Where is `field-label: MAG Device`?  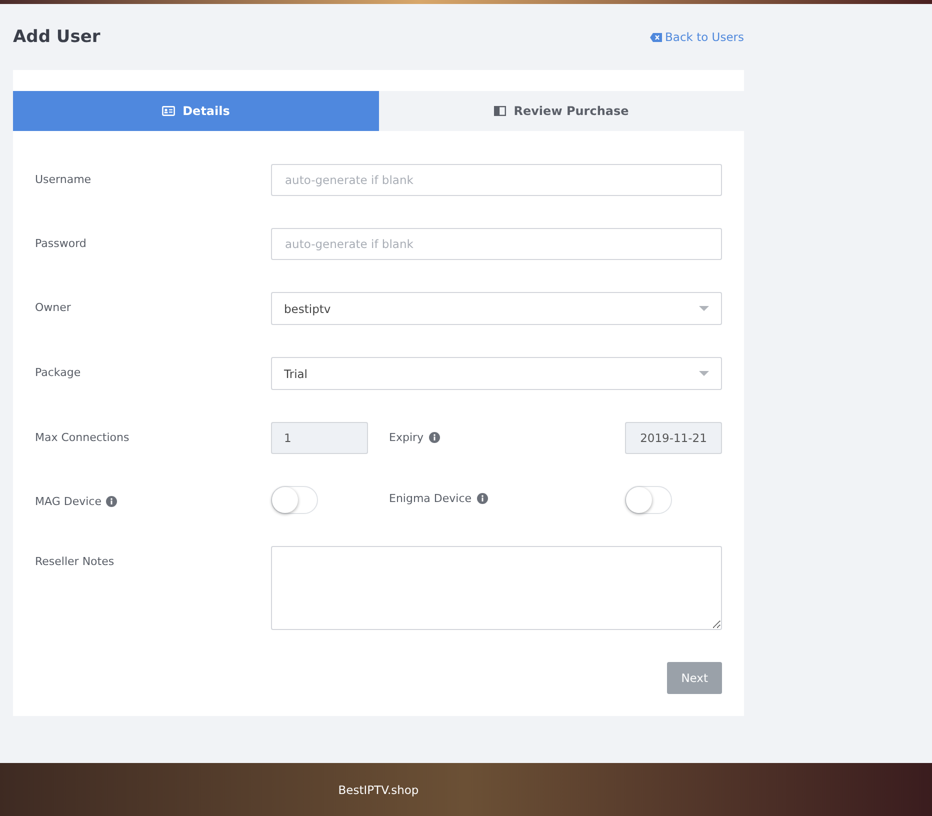 field-label: MAG Device is located at coordinates (68, 501).